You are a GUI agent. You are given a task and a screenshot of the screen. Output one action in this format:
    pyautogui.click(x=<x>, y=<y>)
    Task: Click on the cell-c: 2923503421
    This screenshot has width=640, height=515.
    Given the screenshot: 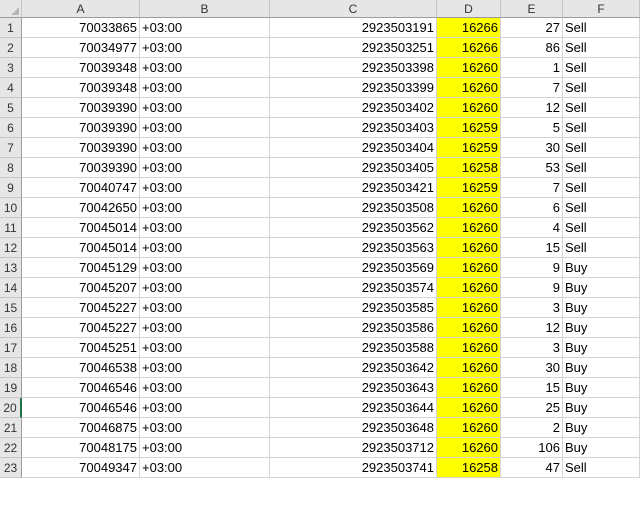 What is the action you would take?
    pyautogui.click(x=353, y=188)
    